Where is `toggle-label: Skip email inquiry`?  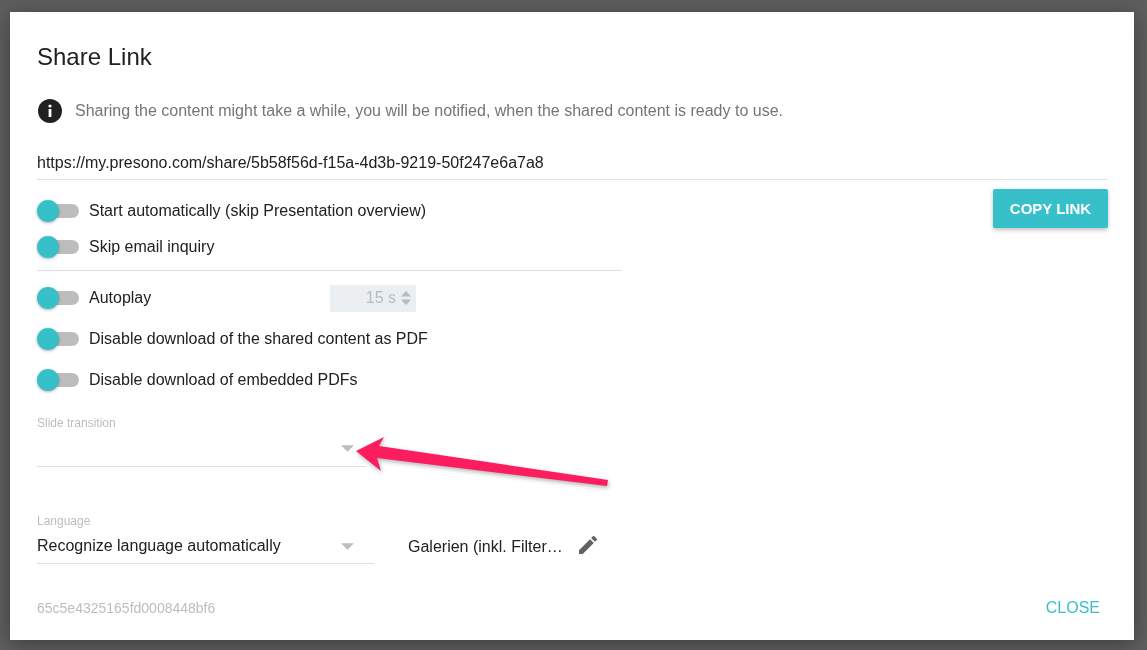 toggle-label: Skip email inquiry is located at coordinates (152, 247).